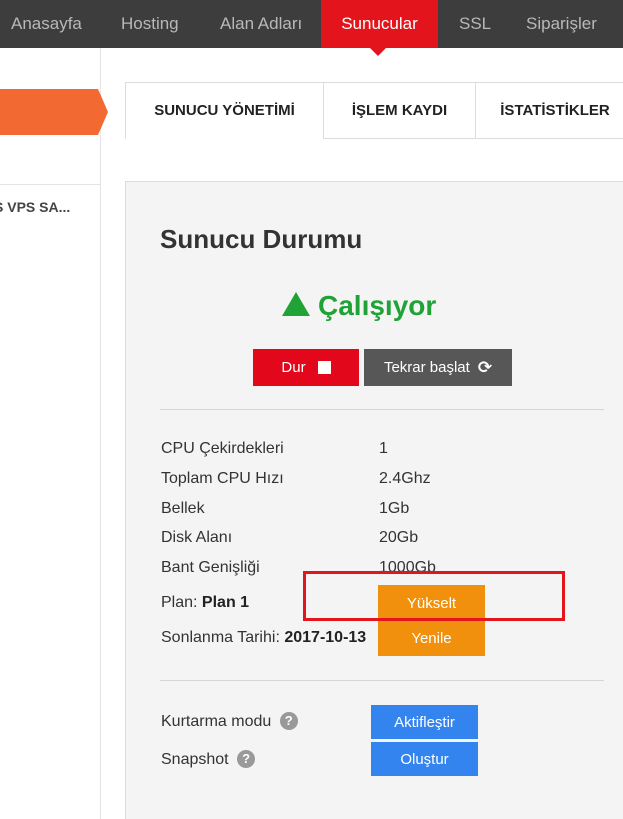  Describe the element at coordinates (183, 508) in the screenshot. I see `spec-label-memory: Bellek` at that location.